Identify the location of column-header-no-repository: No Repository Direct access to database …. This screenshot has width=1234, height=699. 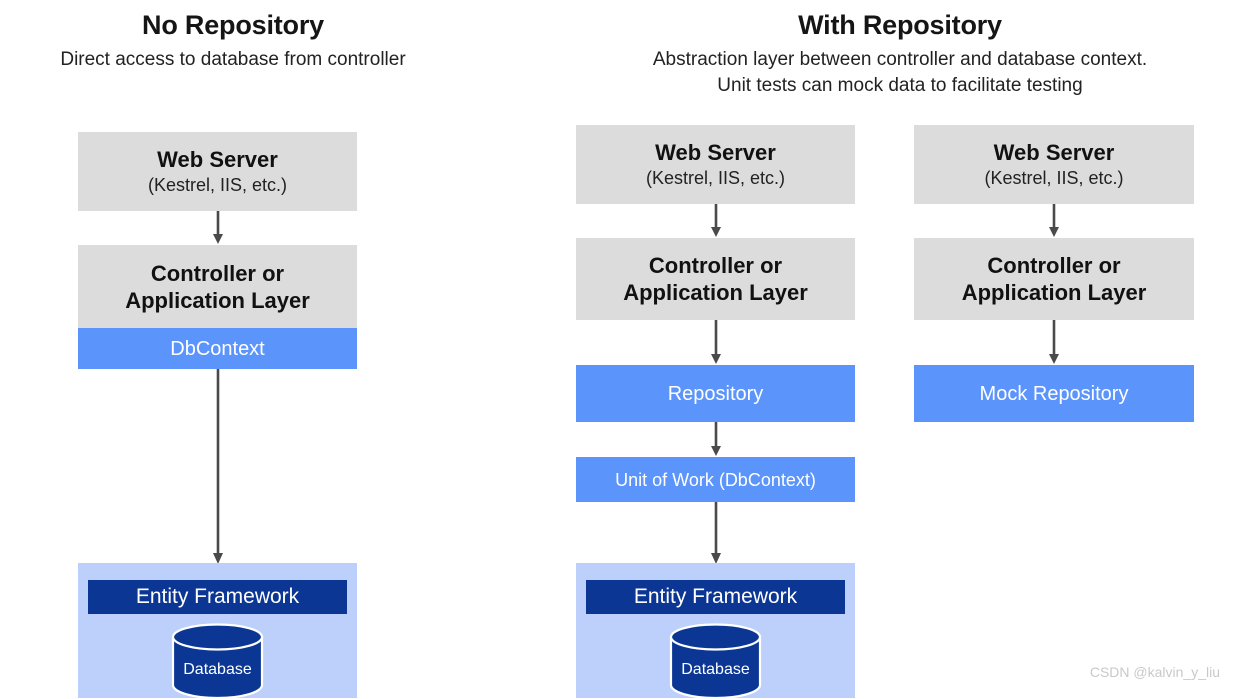
(233, 40).